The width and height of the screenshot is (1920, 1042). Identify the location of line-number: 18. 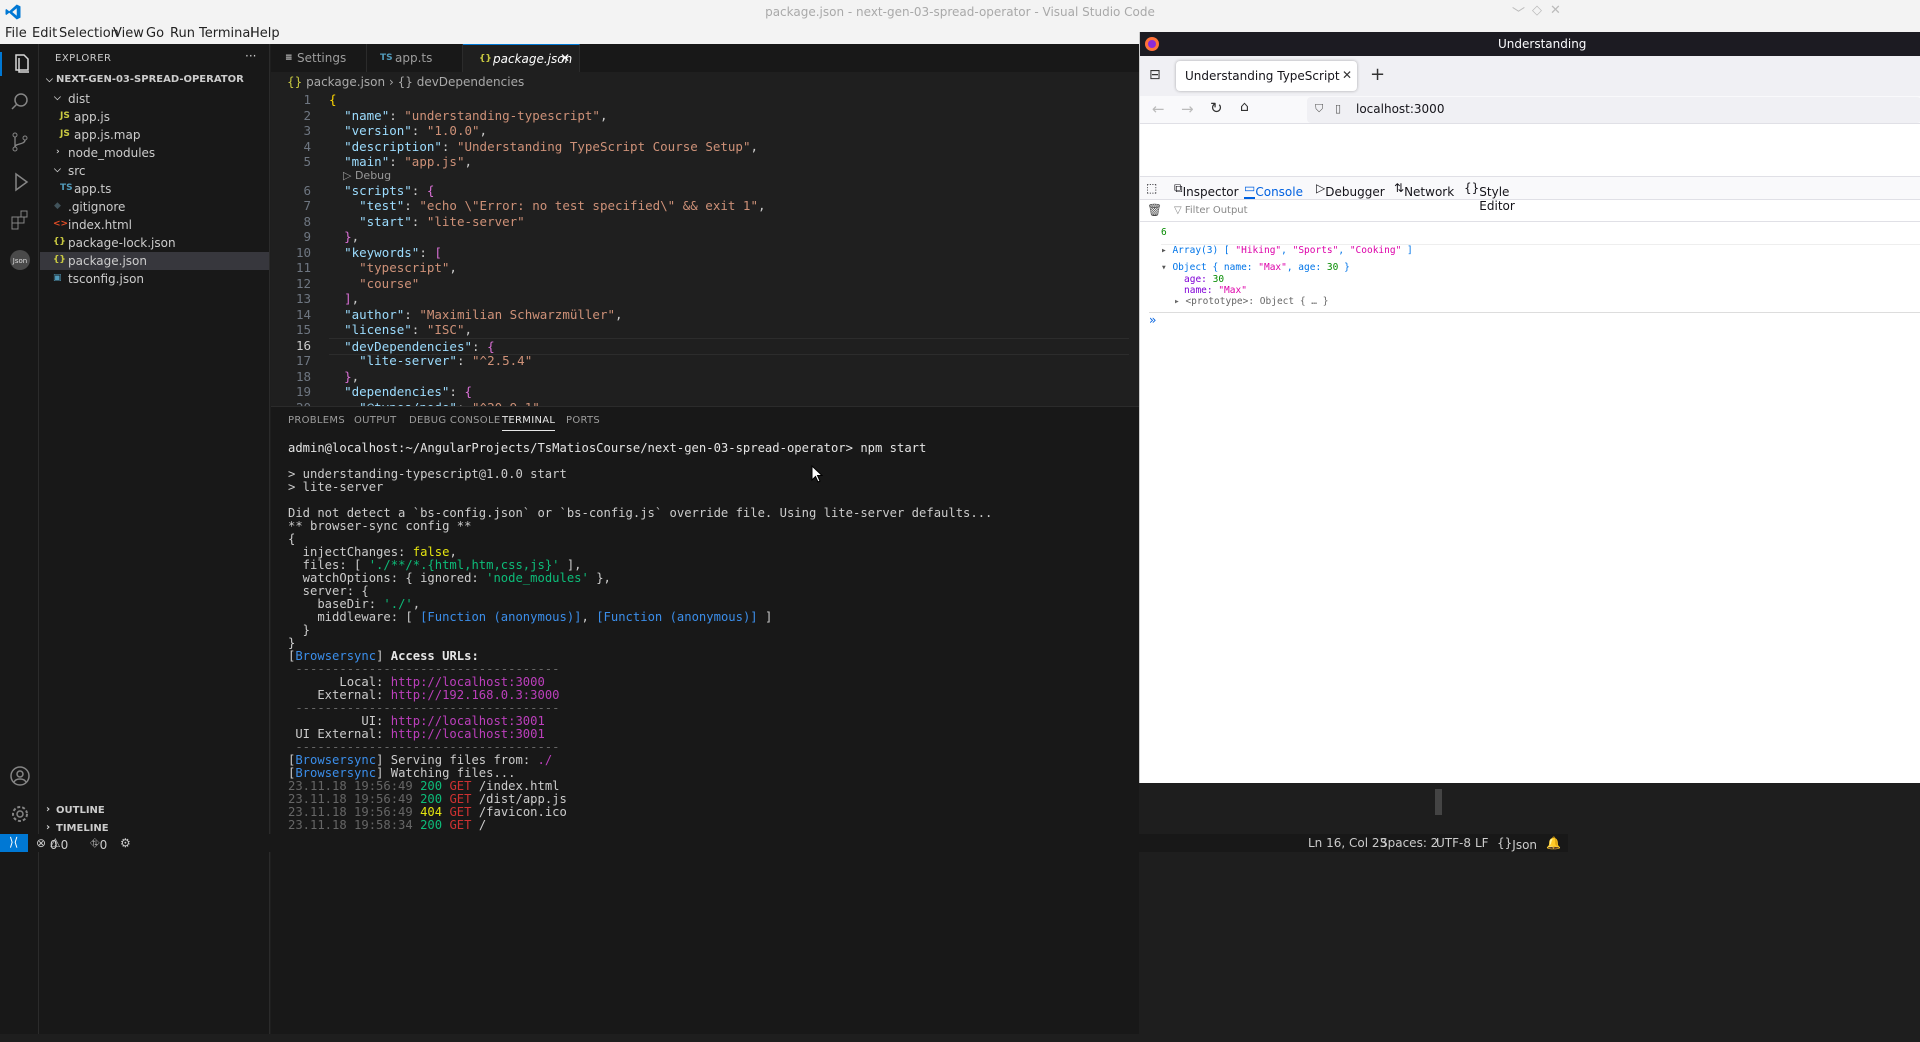
(303, 376).